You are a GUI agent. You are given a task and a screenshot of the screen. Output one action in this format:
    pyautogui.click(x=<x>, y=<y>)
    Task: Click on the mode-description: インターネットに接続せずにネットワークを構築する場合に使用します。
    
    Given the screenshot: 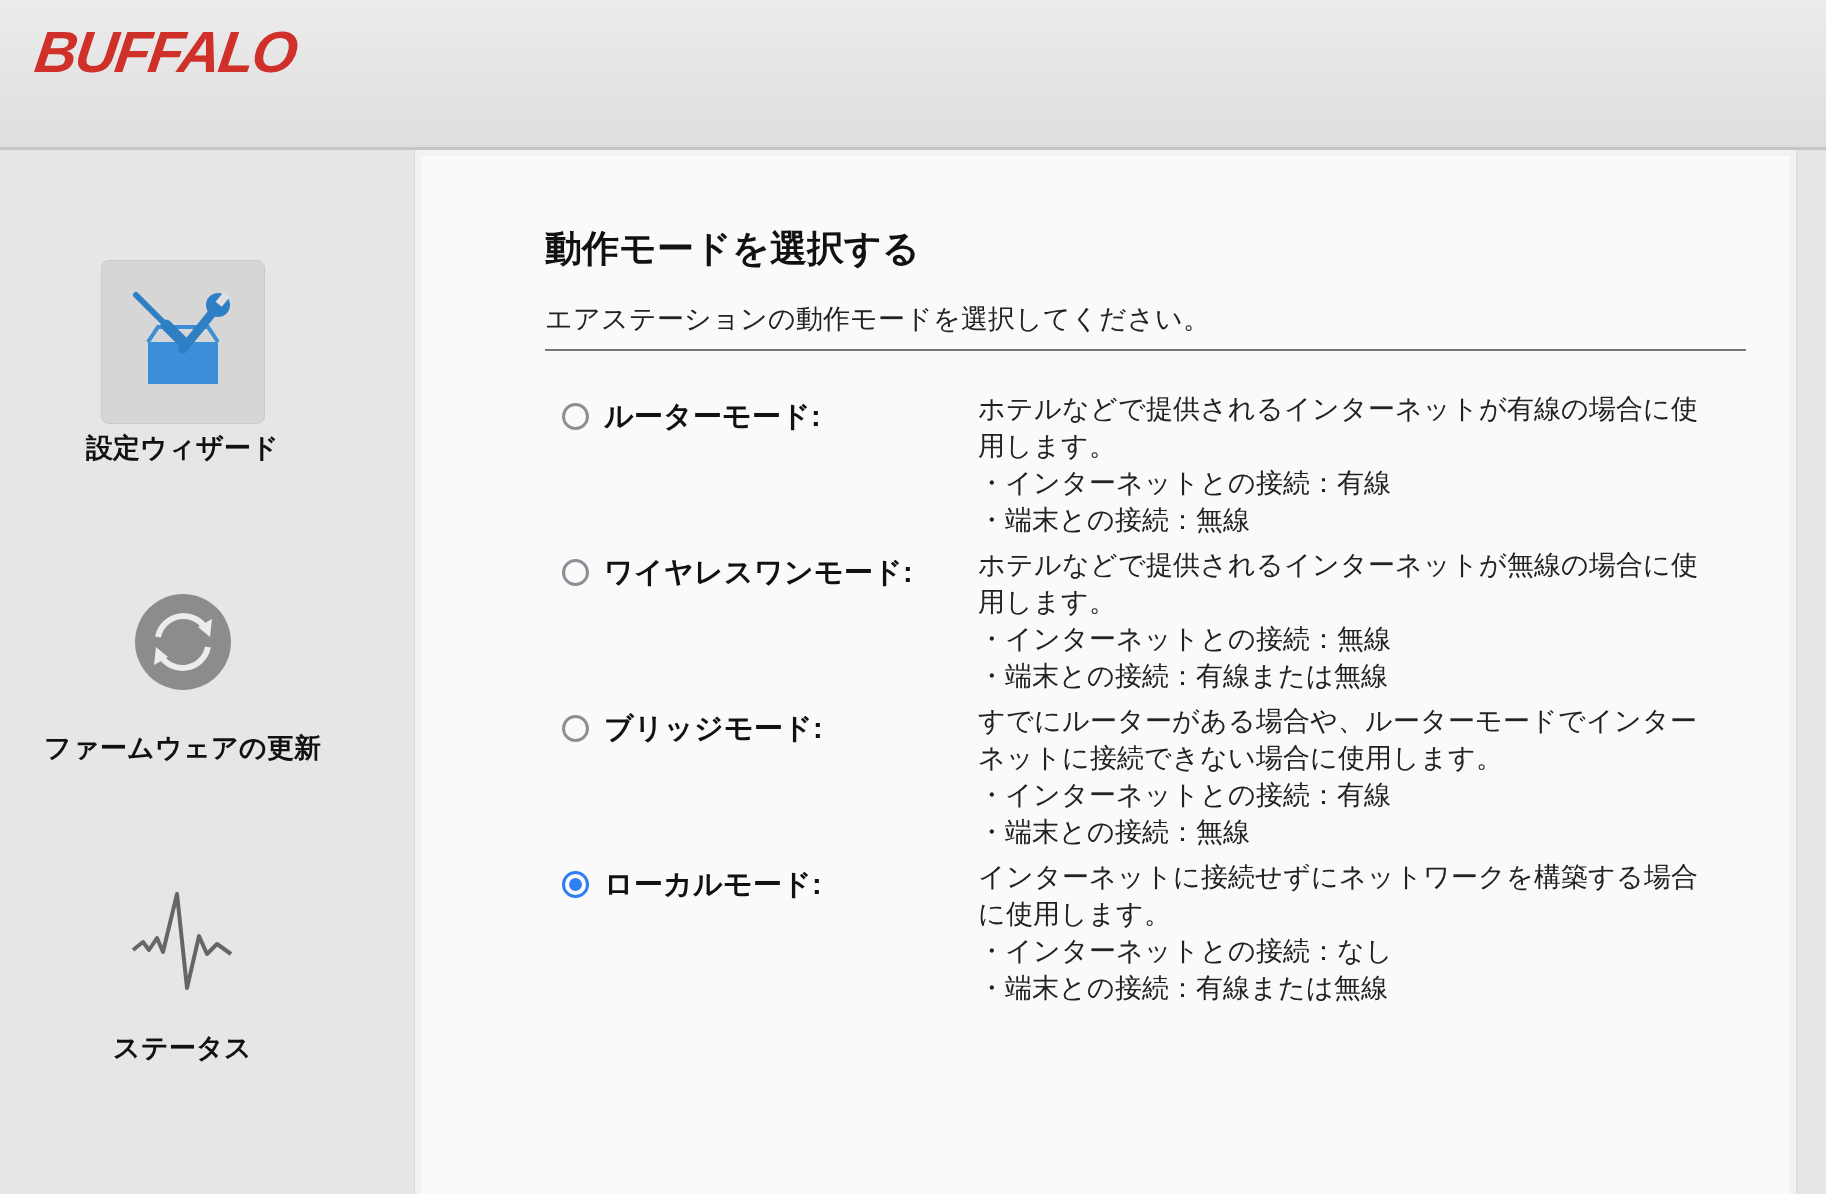 What is the action you would take?
    pyautogui.click(x=1338, y=896)
    